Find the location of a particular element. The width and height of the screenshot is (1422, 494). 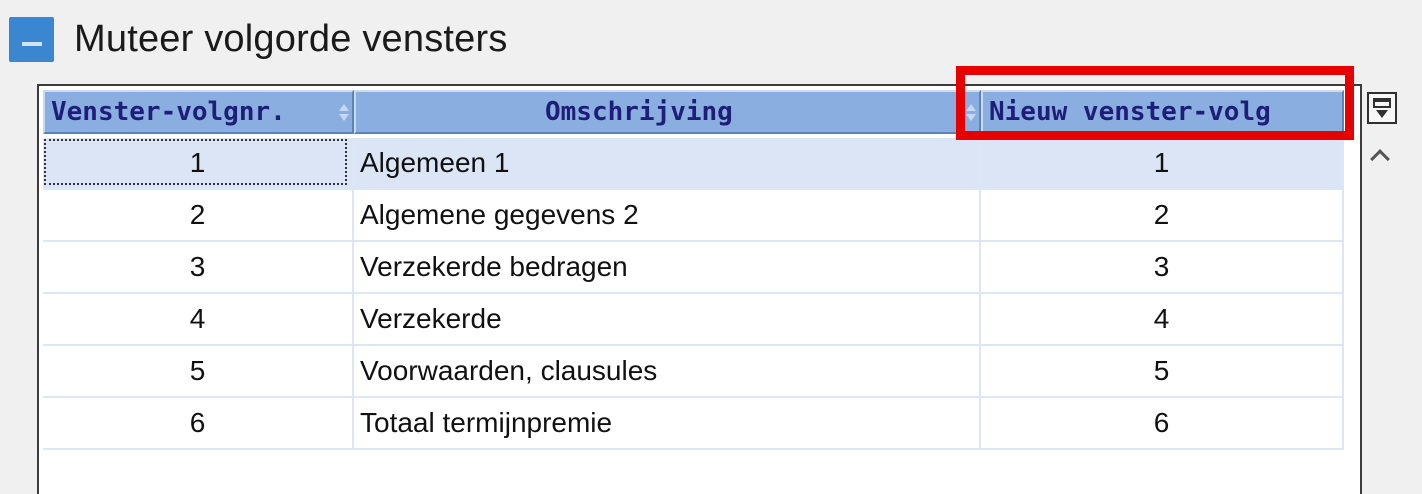

cell-nieuw-venster-volgnr: 4 is located at coordinates (1162, 320).